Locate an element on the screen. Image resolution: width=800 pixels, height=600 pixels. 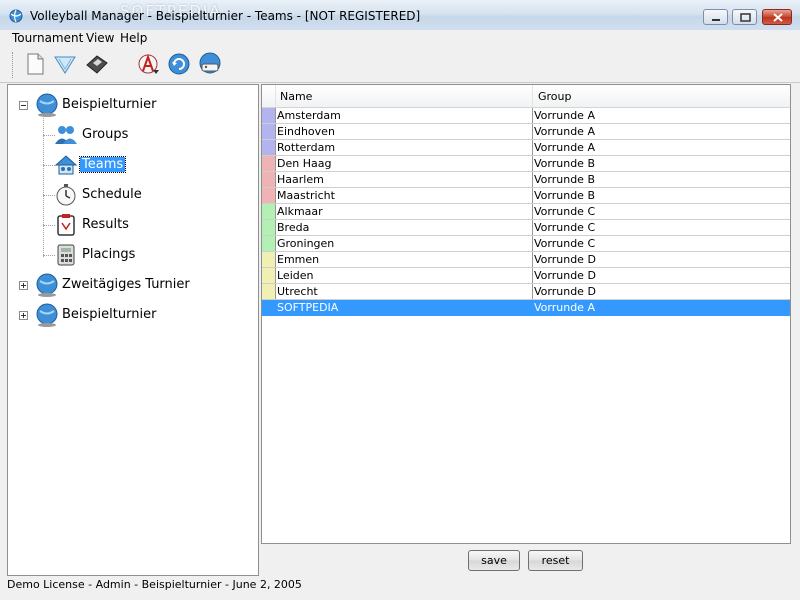
table-row: Haarlem Vorrunde B is located at coordinates (526, 180).